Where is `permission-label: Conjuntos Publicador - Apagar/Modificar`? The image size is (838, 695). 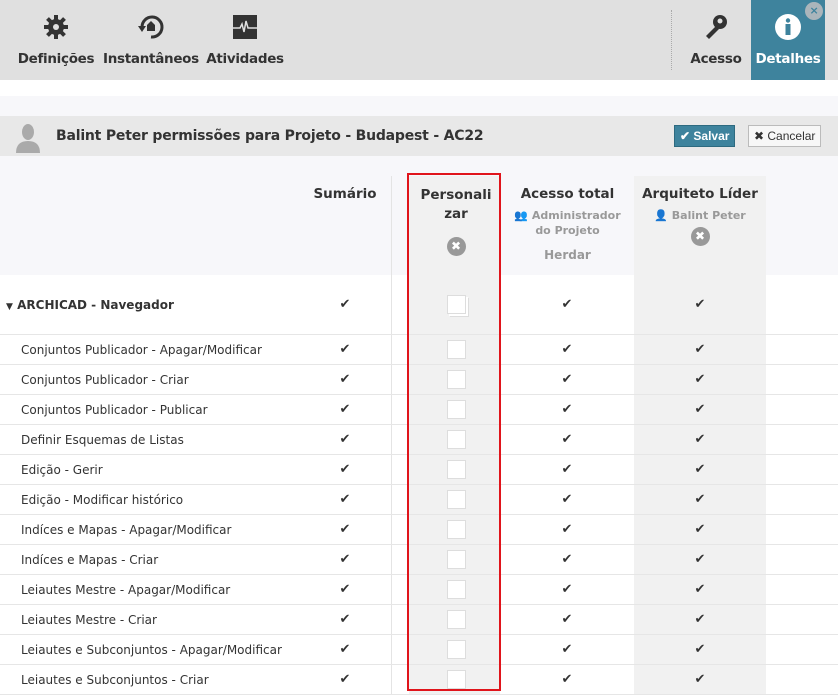
permission-label: Conjuntos Publicador - Apagar/Modificar is located at coordinates (141, 350).